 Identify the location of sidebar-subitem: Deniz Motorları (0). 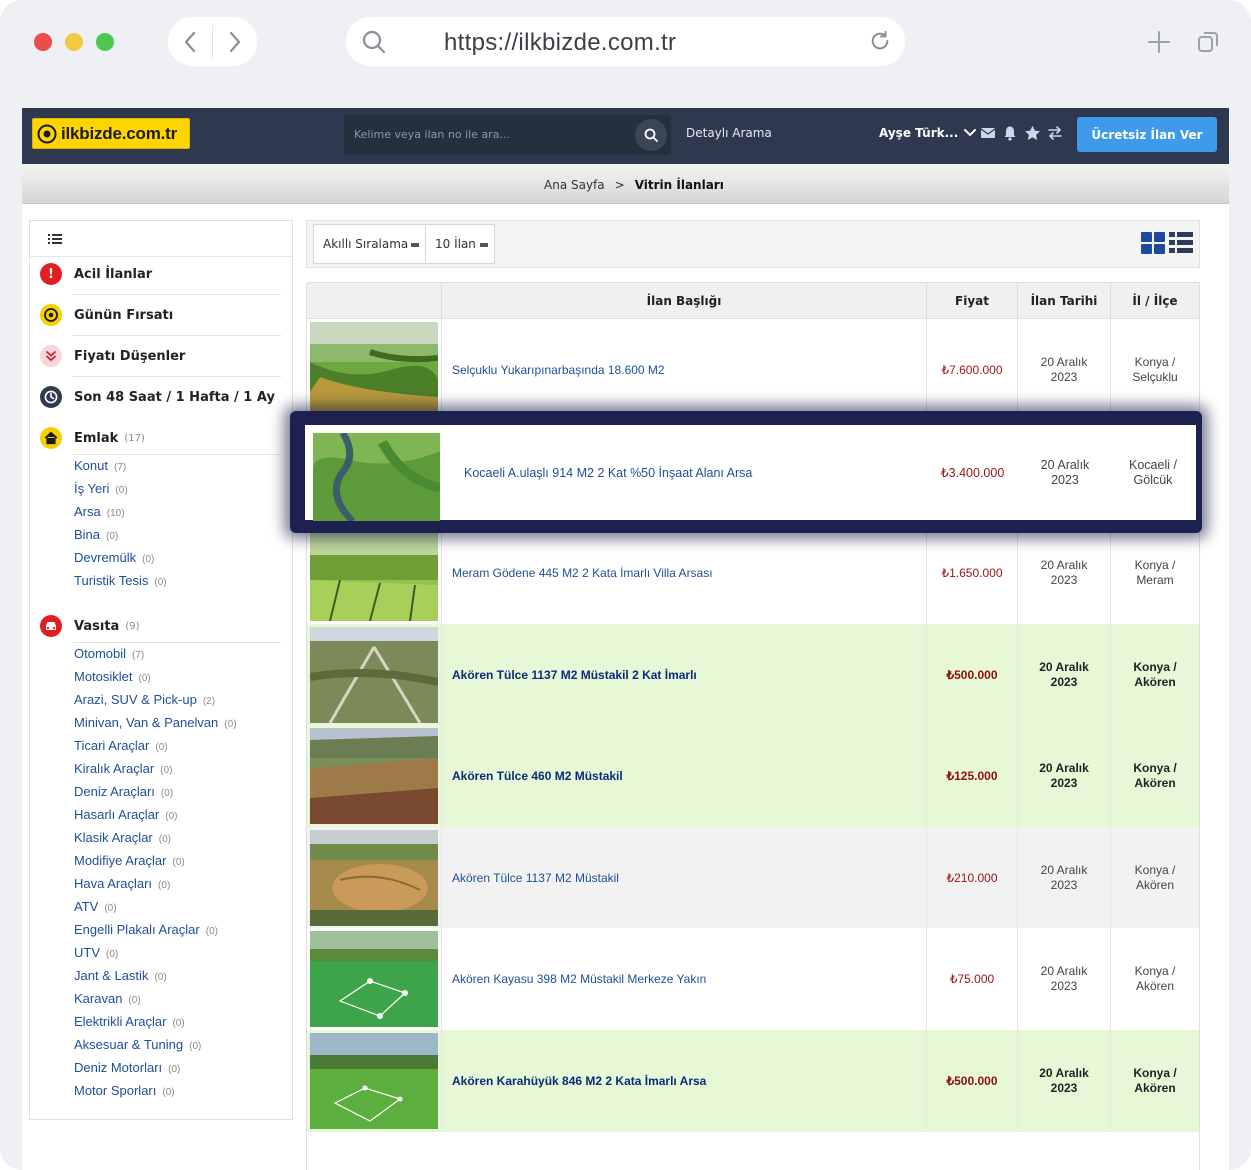
(127, 1067).